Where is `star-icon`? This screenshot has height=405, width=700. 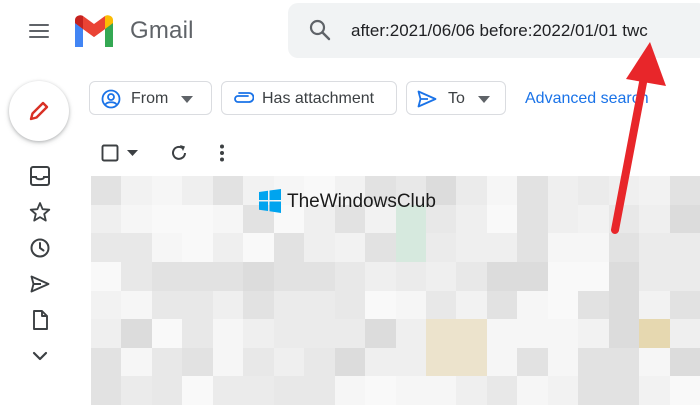
star-icon is located at coordinates (40, 212).